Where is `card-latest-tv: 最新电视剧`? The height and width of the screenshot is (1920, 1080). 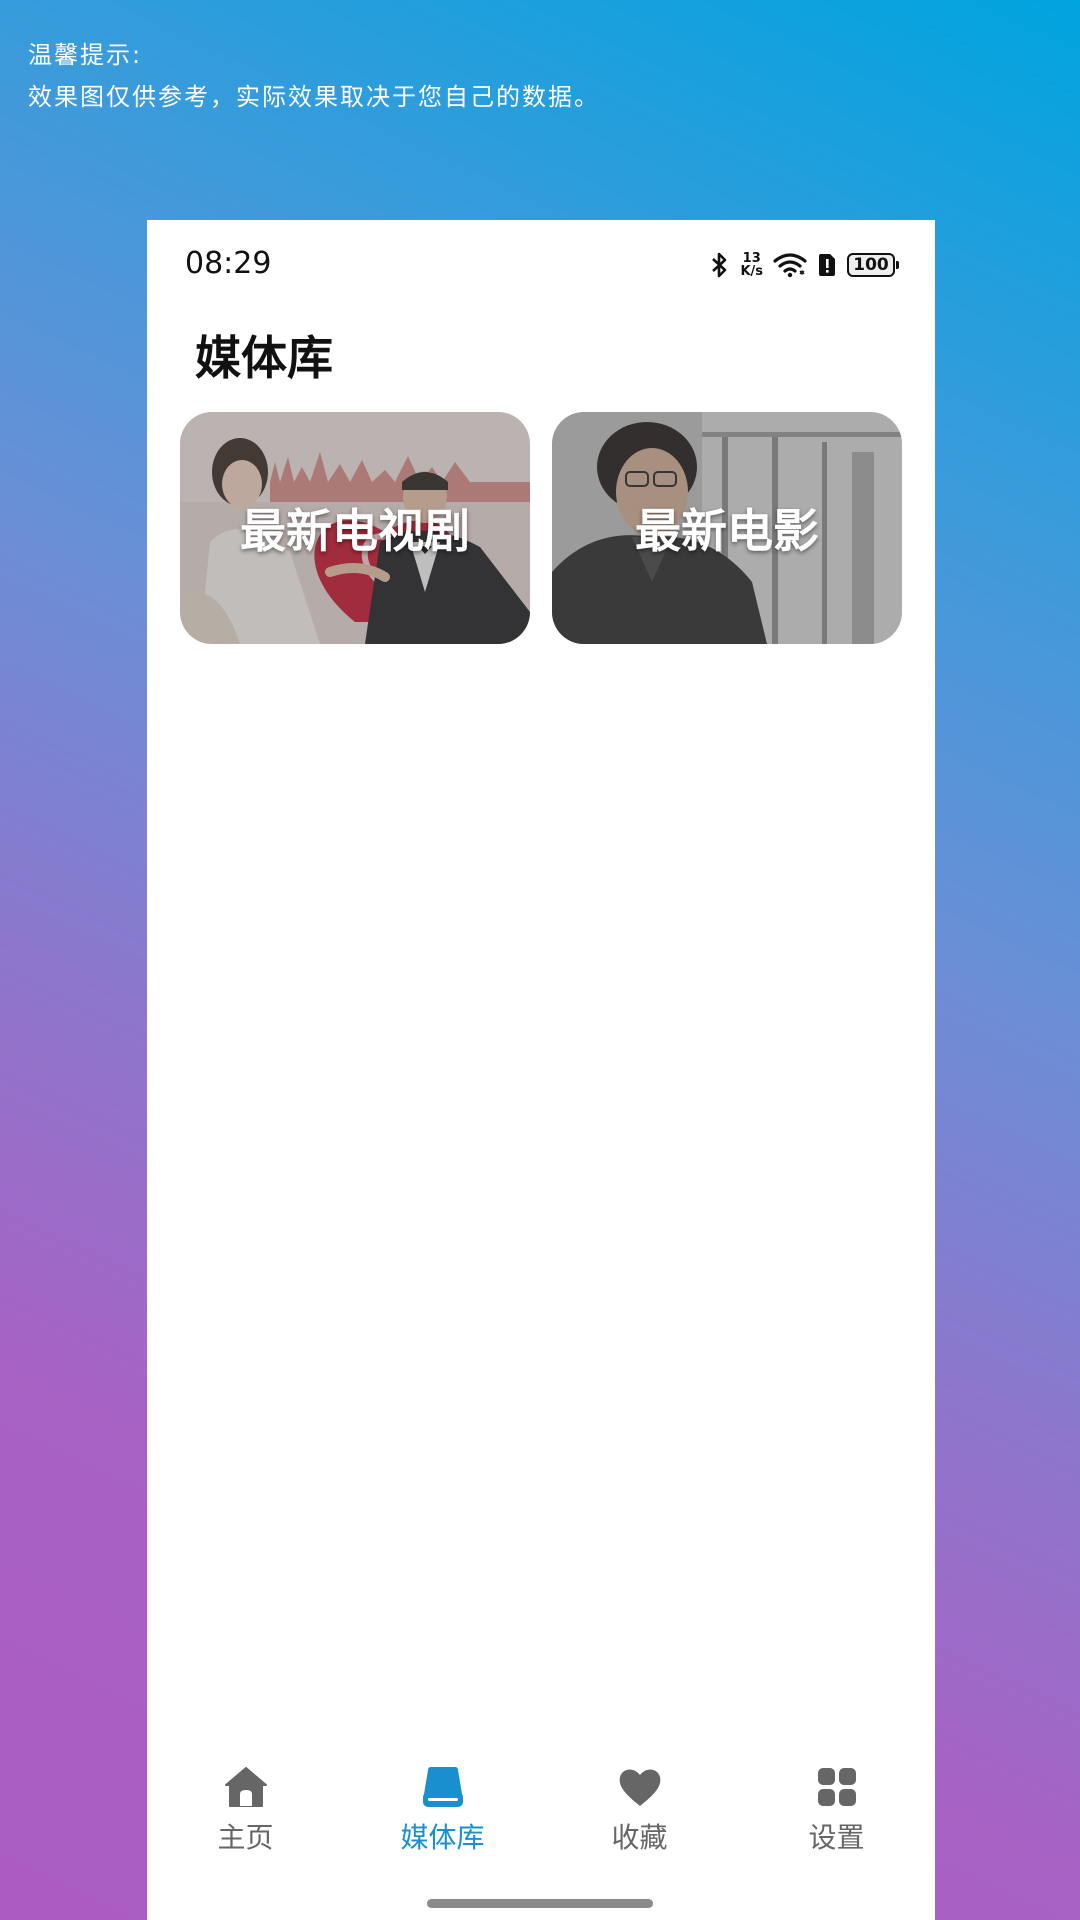 card-latest-tv: 最新电视剧 is located at coordinates (355, 528).